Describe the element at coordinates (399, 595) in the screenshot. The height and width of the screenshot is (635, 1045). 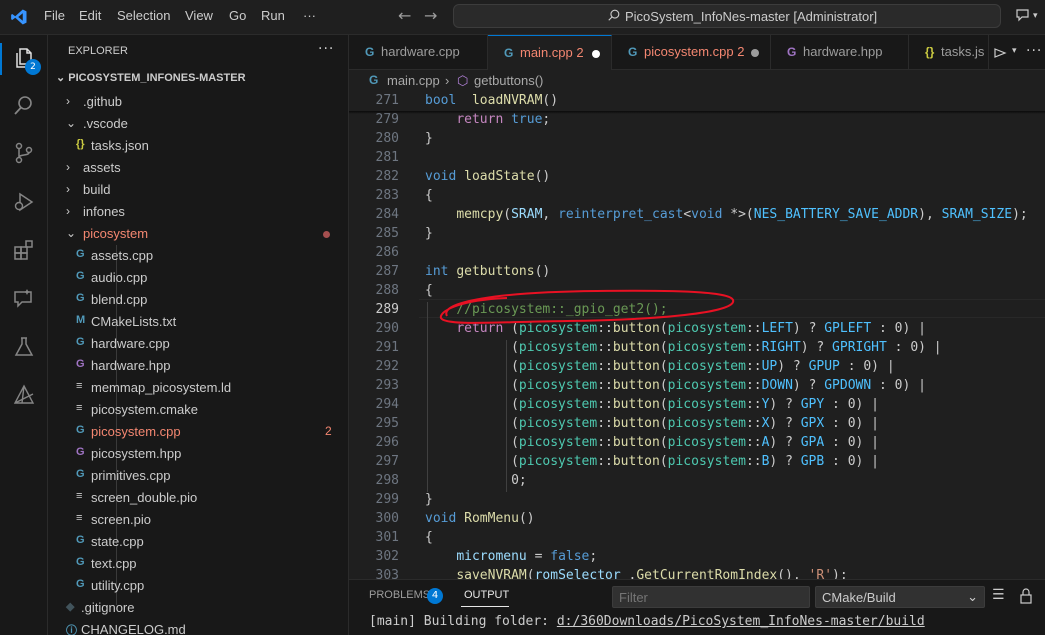
I see `tab-problems: PROBLEMS` at that location.